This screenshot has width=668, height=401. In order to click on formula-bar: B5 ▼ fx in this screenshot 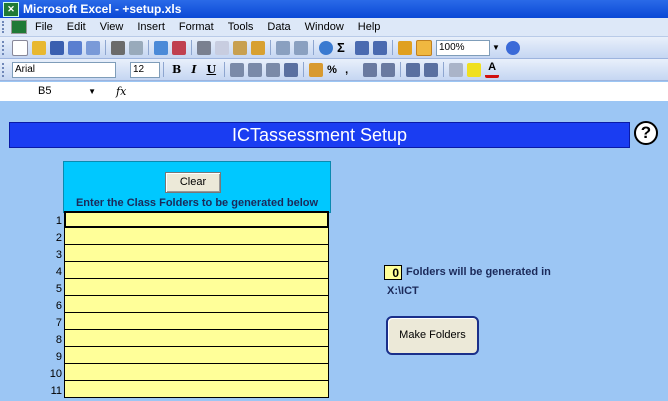, I will do `click(334, 92)`.